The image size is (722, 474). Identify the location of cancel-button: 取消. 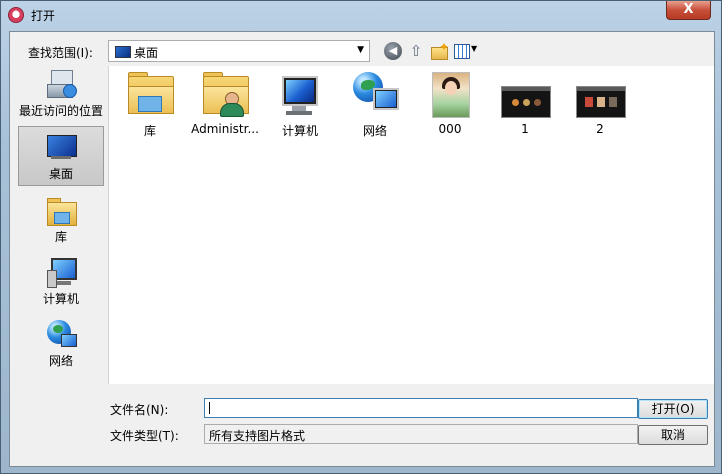
(673, 435).